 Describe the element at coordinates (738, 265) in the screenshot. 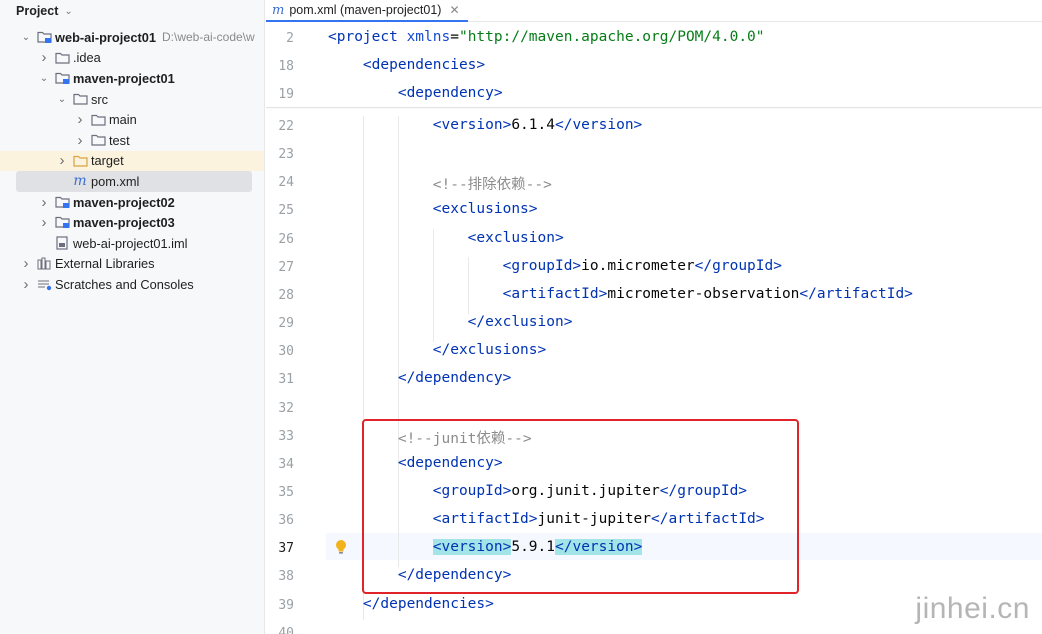

I see `code-token: </groupId>` at that location.